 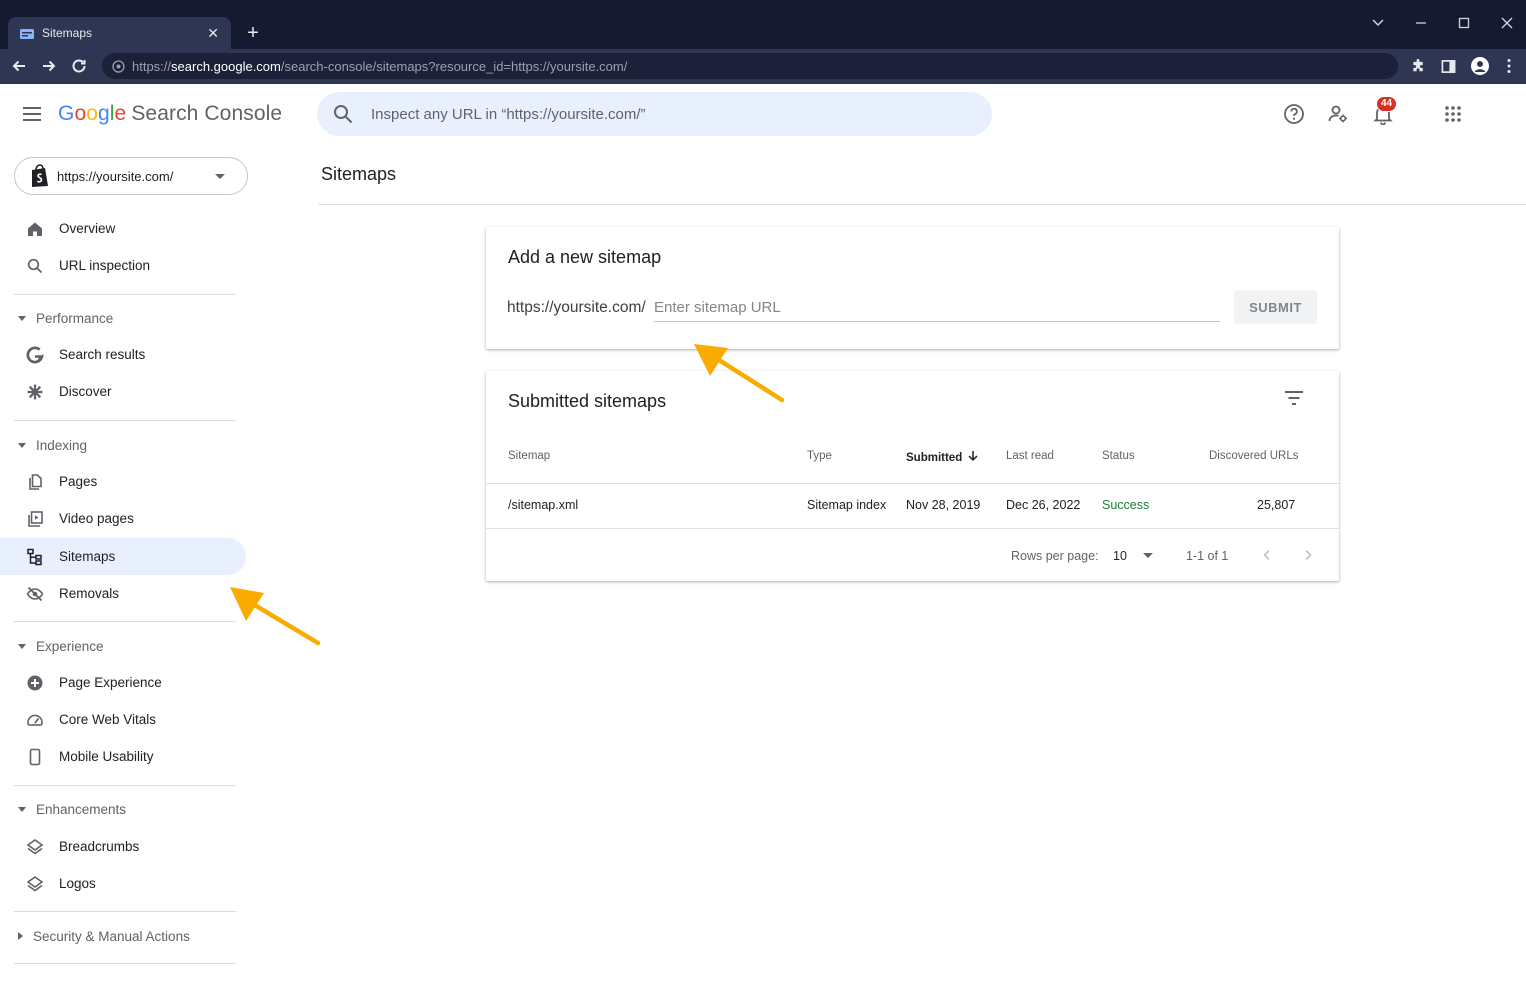 I want to click on sidebar-item-label: Breadcrumbs, so click(x=99, y=846).